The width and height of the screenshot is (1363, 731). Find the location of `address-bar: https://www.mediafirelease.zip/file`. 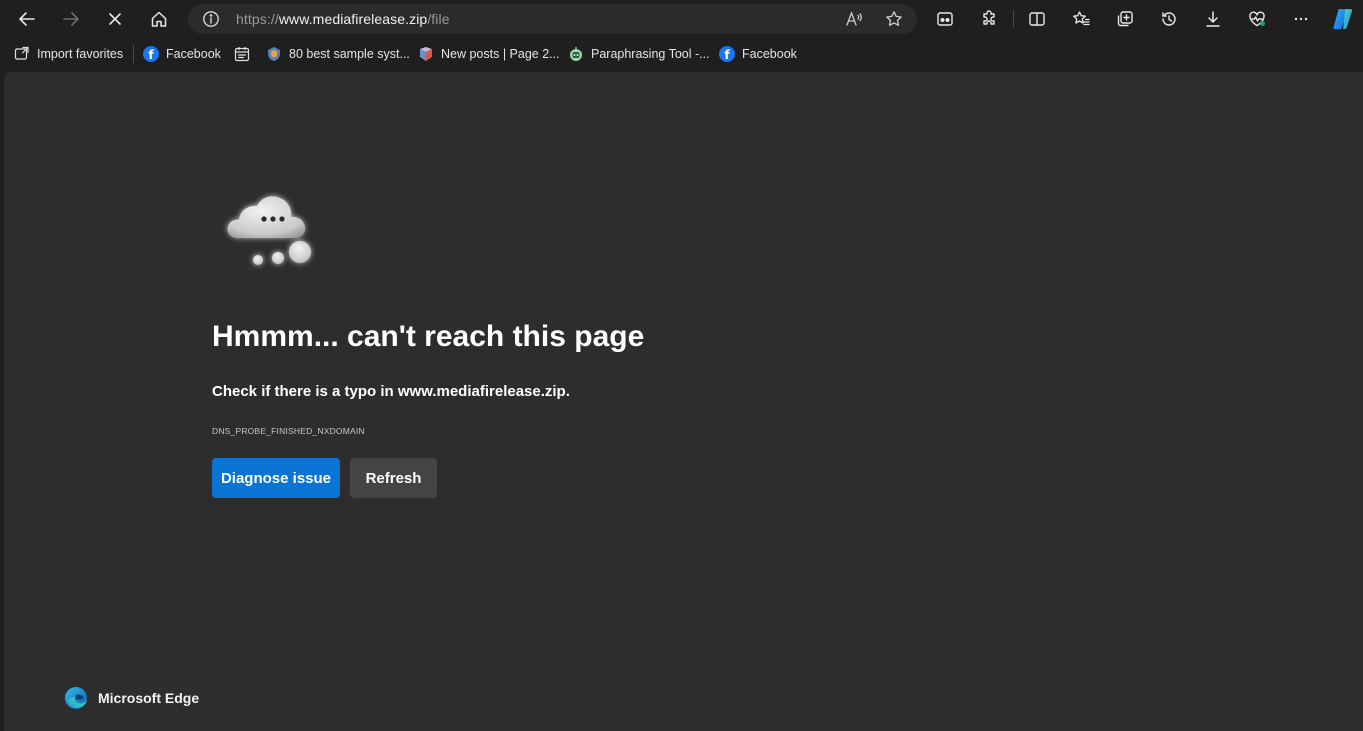

address-bar: https://www.mediafirelease.zip/file is located at coordinates (552, 19).